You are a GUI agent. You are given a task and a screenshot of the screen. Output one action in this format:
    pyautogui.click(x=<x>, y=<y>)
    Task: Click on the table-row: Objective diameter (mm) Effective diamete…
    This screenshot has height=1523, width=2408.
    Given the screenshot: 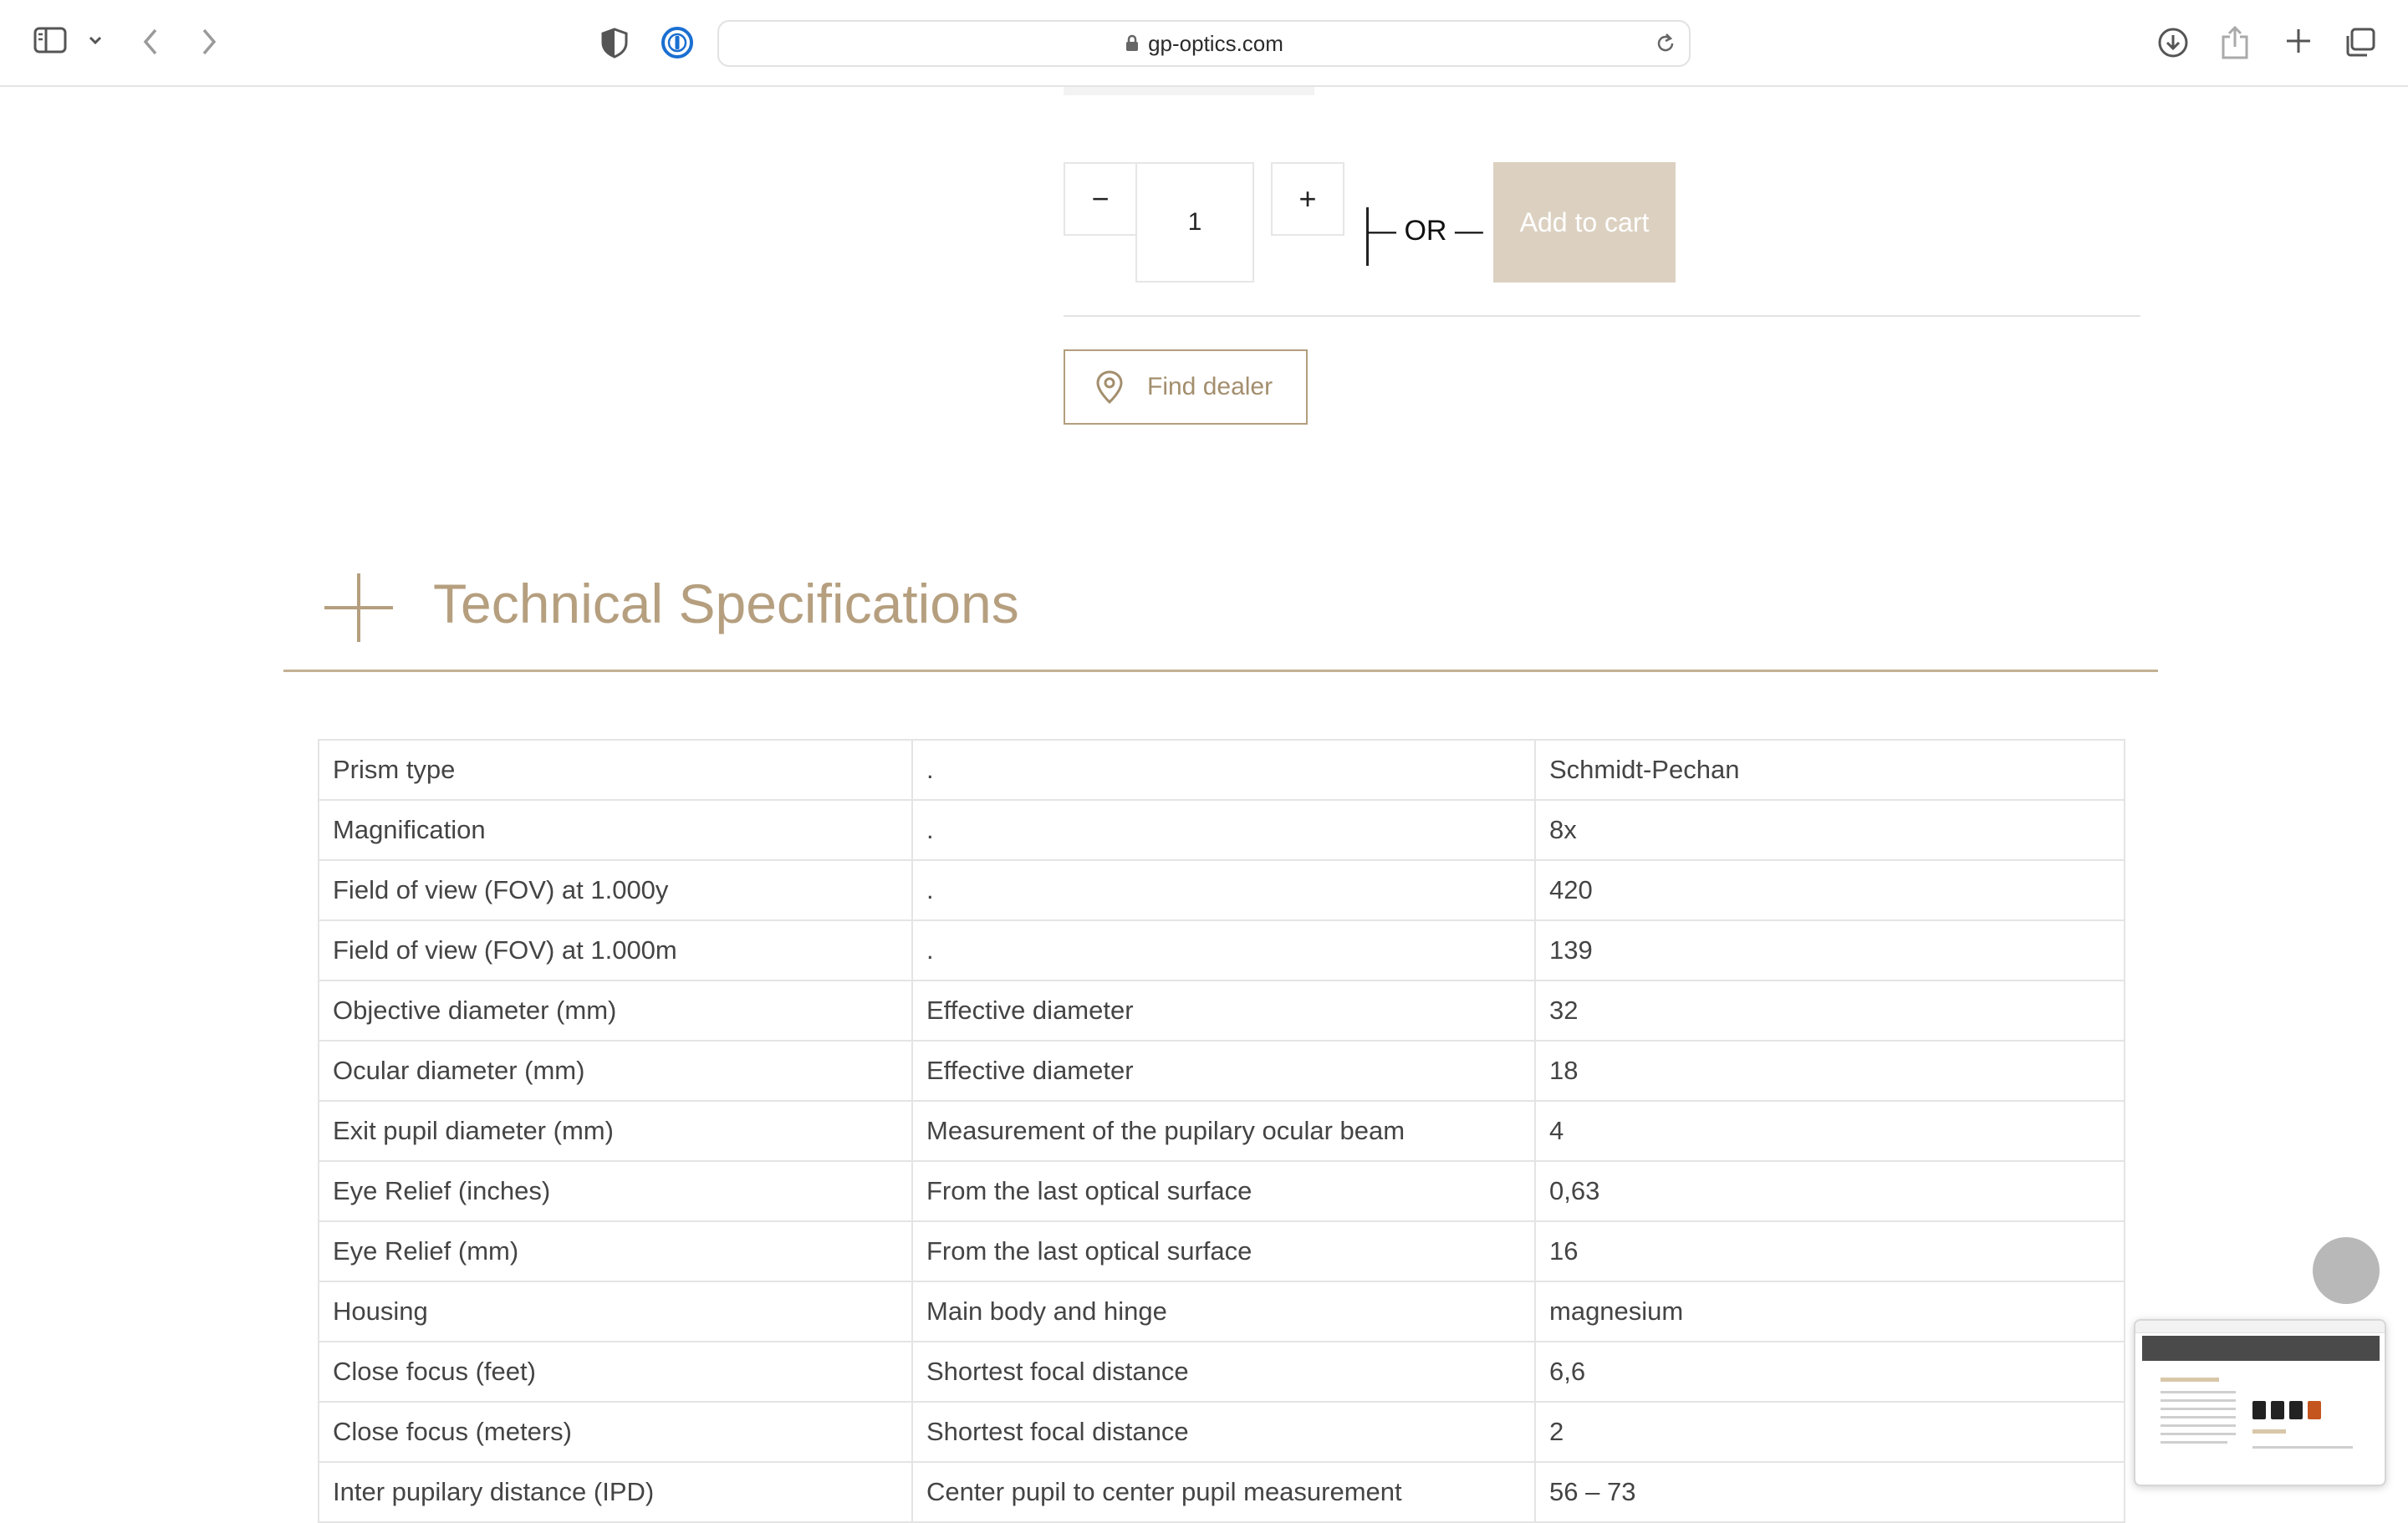 What is the action you would take?
    pyautogui.click(x=1221, y=1011)
    